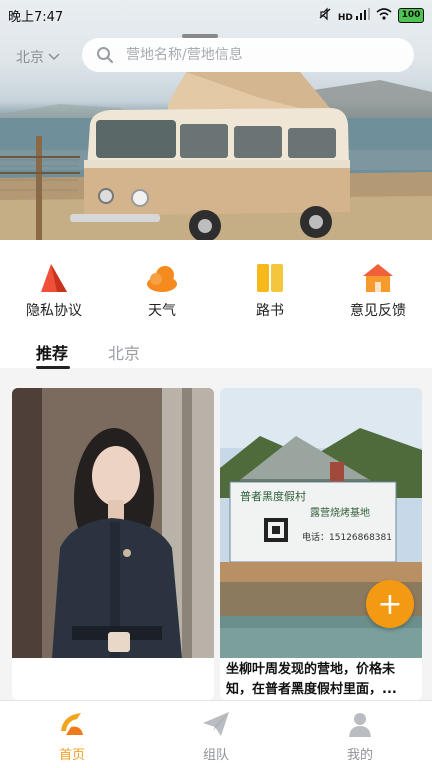  What do you see at coordinates (354, 15) in the screenshot?
I see `signal-icon: HD` at bounding box center [354, 15].